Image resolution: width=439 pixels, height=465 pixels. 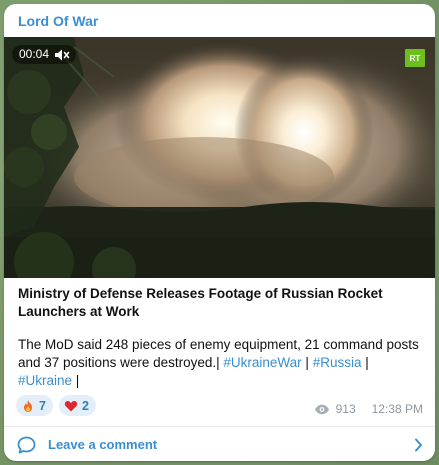 I want to click on comment-bubble-icon, so click(x=26, y=445).